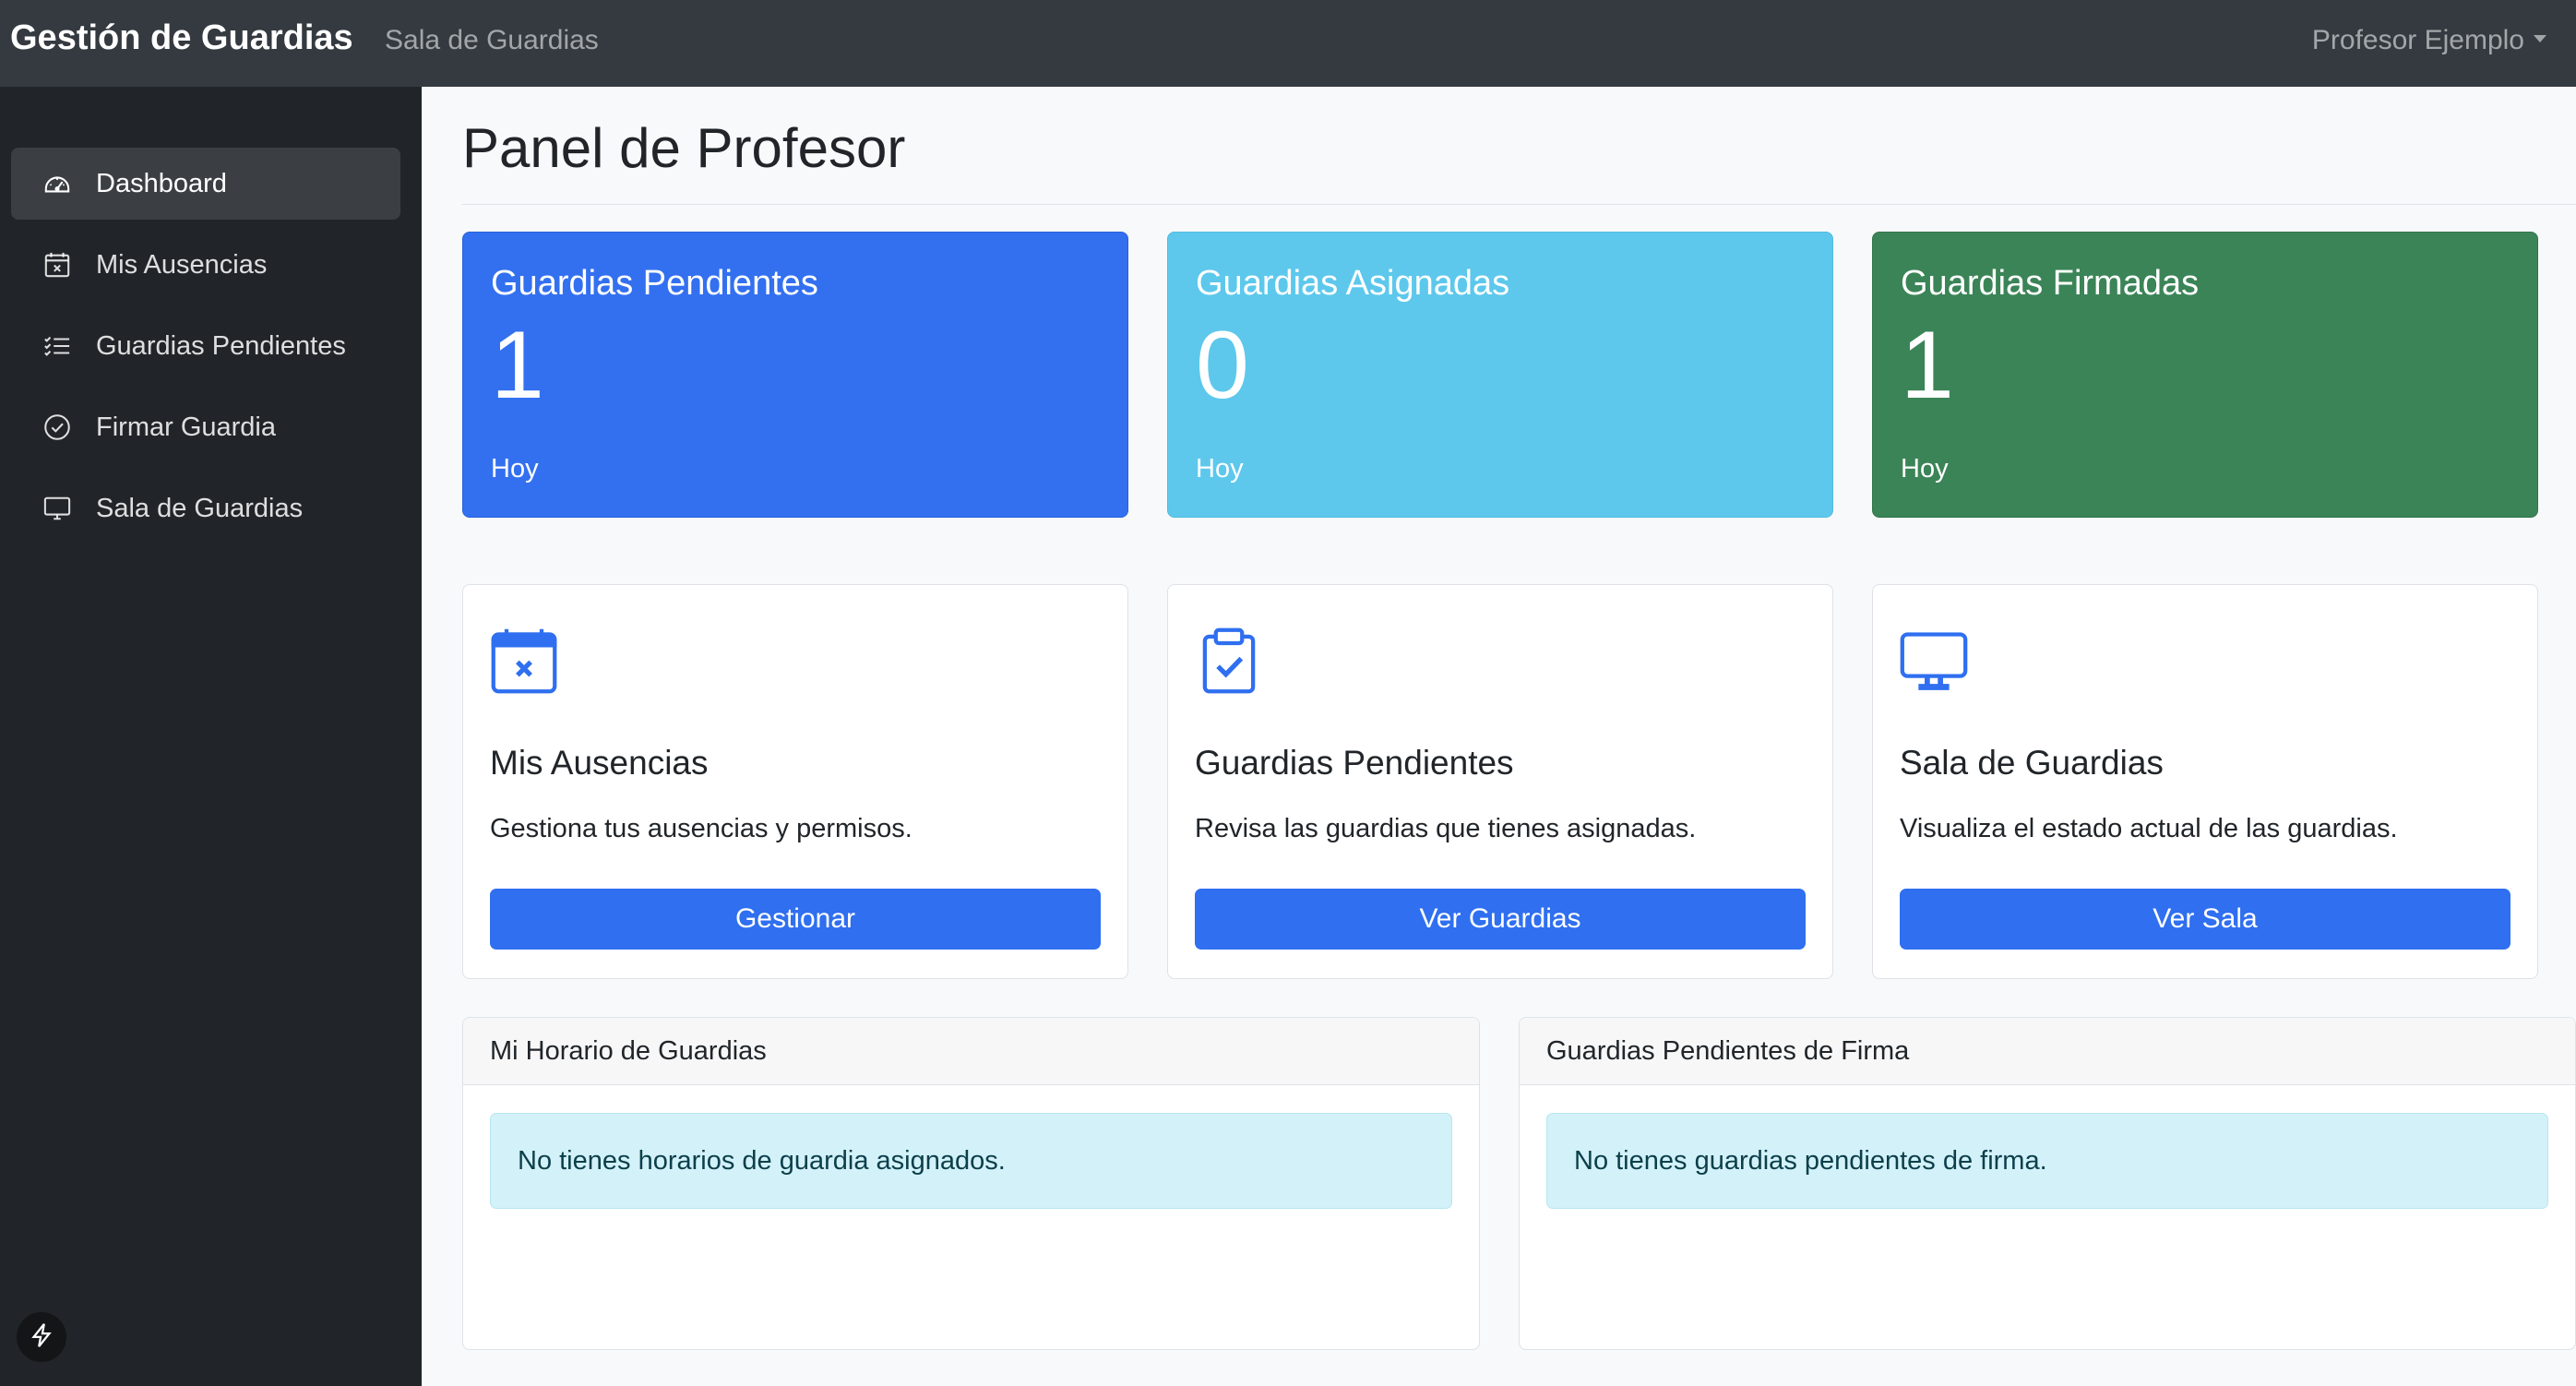  Describe the element at coordinates (2047, 1051) in the screenshot. I see `panel-header: Guardias Pendientes de Firma` at that location.